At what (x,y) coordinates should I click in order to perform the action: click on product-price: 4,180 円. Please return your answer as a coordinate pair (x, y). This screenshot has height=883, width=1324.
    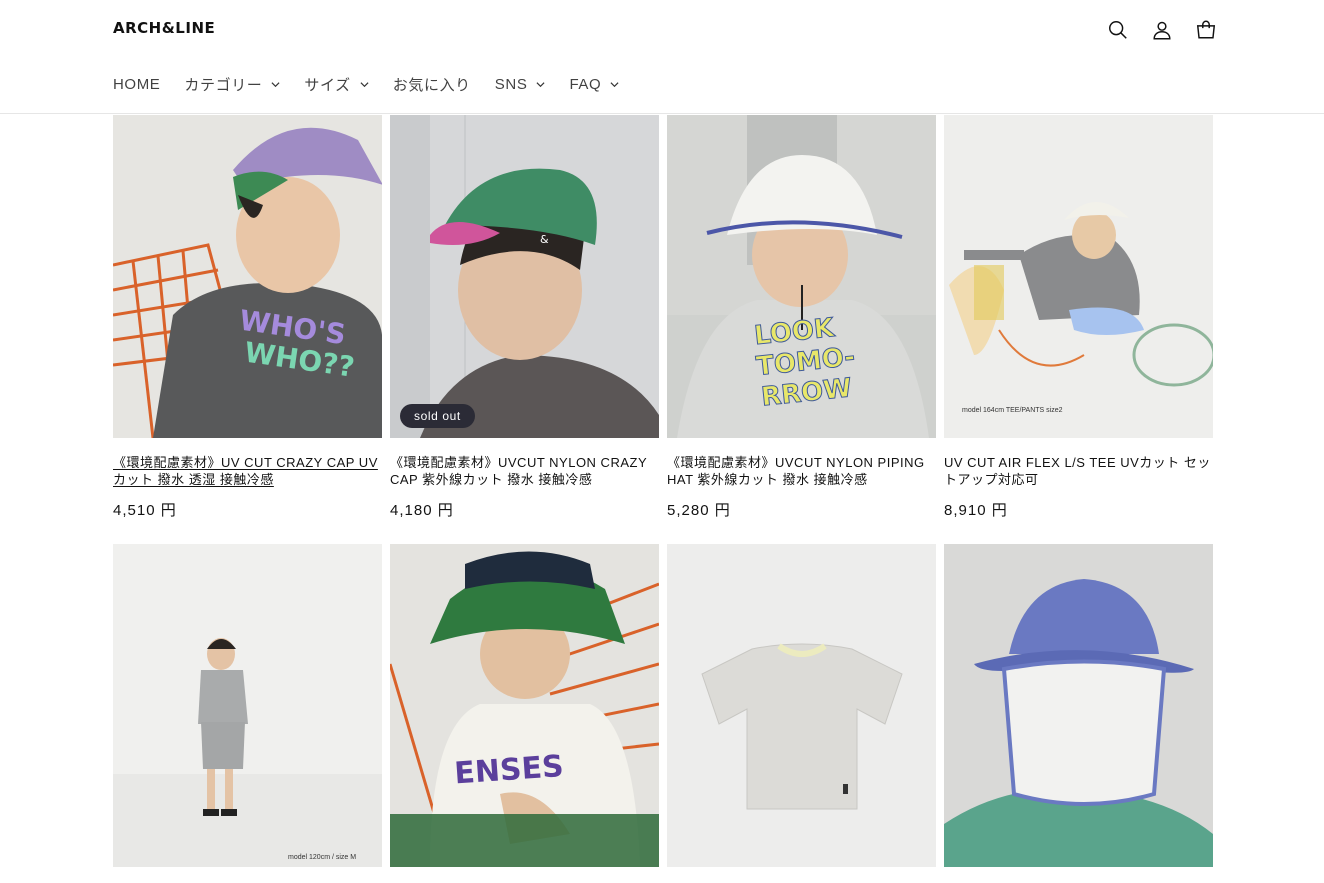
    Looking at the image, I should click on (422, 510).